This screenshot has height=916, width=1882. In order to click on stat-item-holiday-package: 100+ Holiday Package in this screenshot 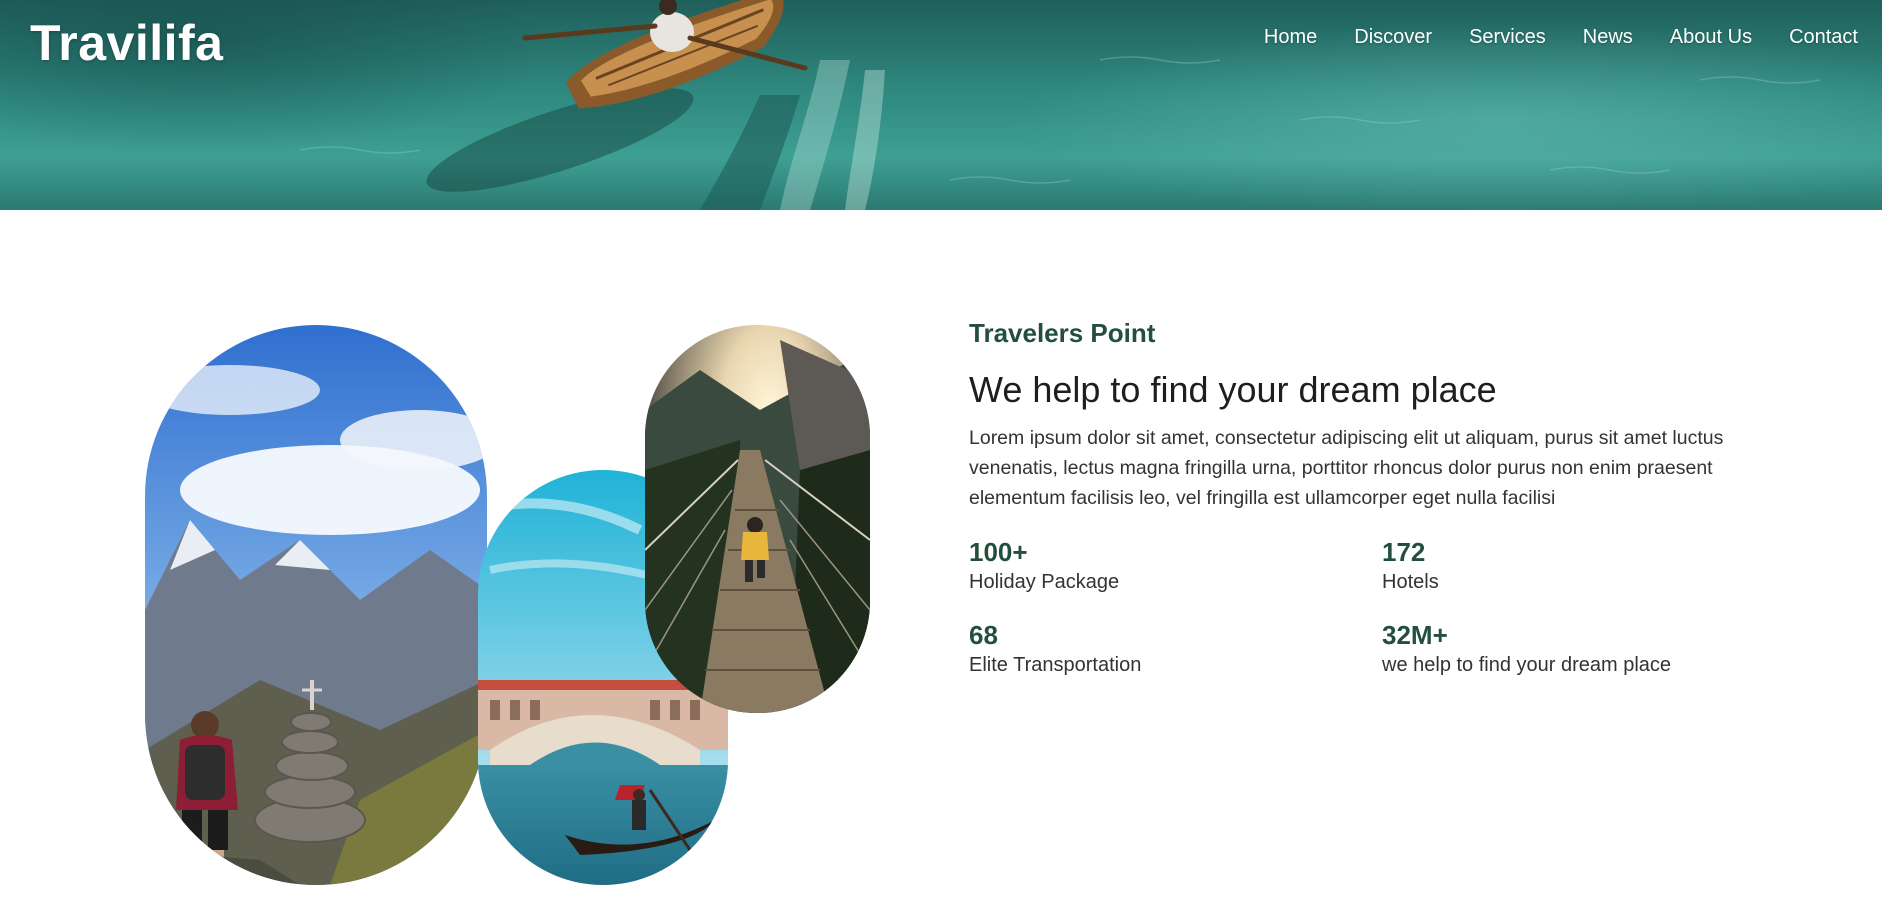, I will do `click(1175, 565)`.